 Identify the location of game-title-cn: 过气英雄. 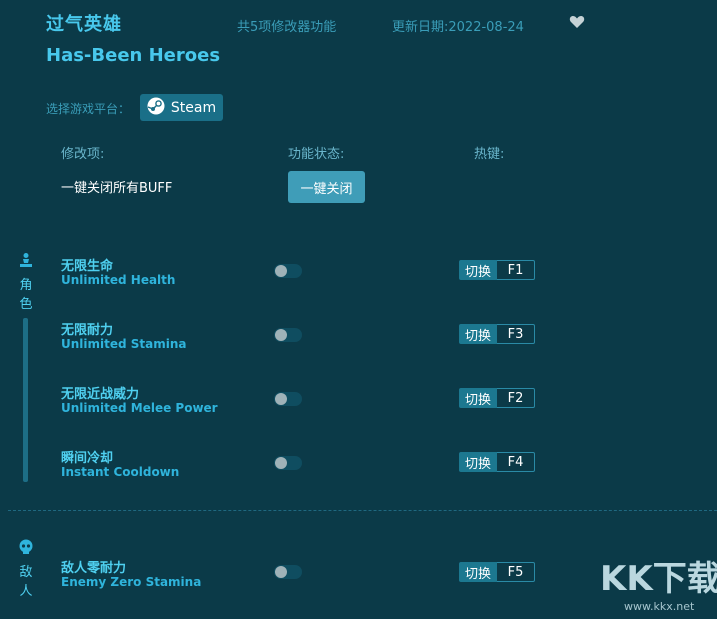
(84, 24).